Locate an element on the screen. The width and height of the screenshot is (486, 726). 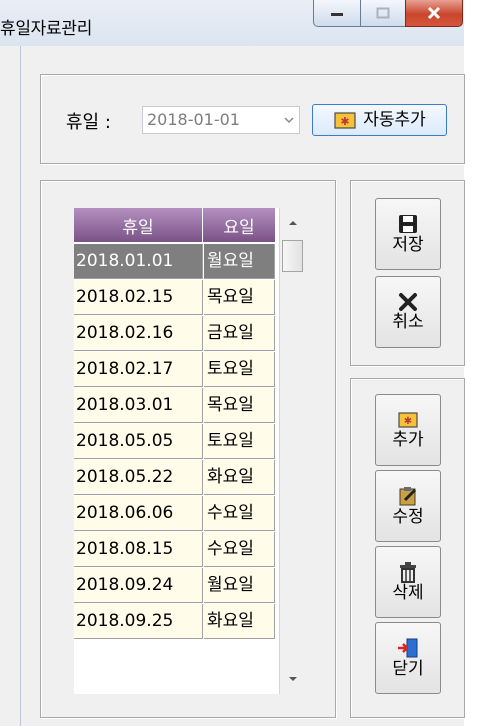
table-row: 2018.01.01 월요일 is located at coordinates (175, 262).